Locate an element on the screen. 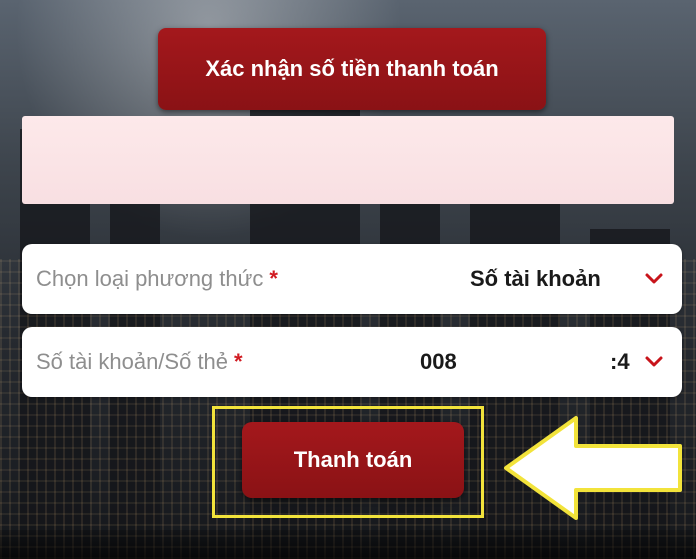  confirm-amount-button: Xác nhận số tiền thanh toán is located at coordinates (352, 69).